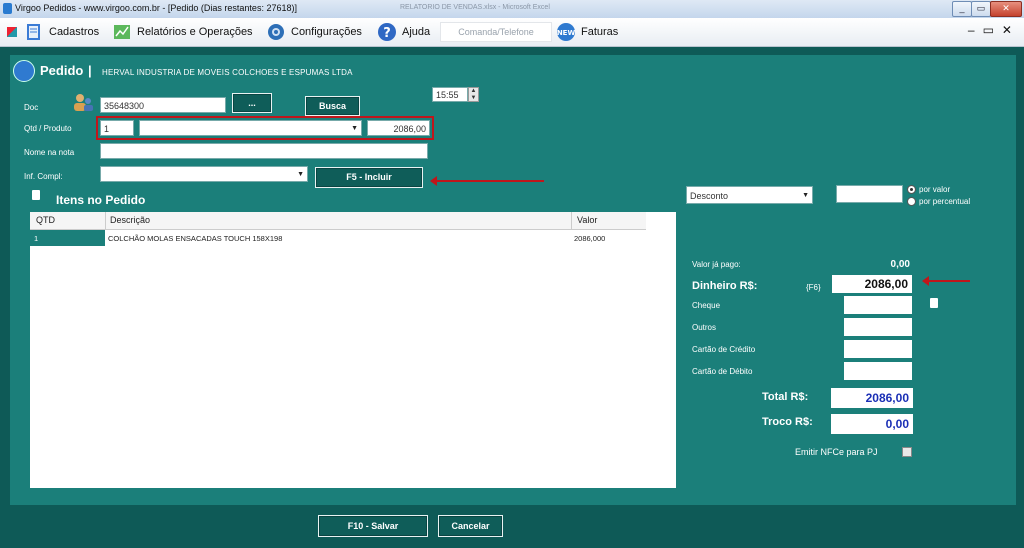 The height and width of the screenshot is (548, 1024). I want to click on doc-label: Doc, so click(31, 107).